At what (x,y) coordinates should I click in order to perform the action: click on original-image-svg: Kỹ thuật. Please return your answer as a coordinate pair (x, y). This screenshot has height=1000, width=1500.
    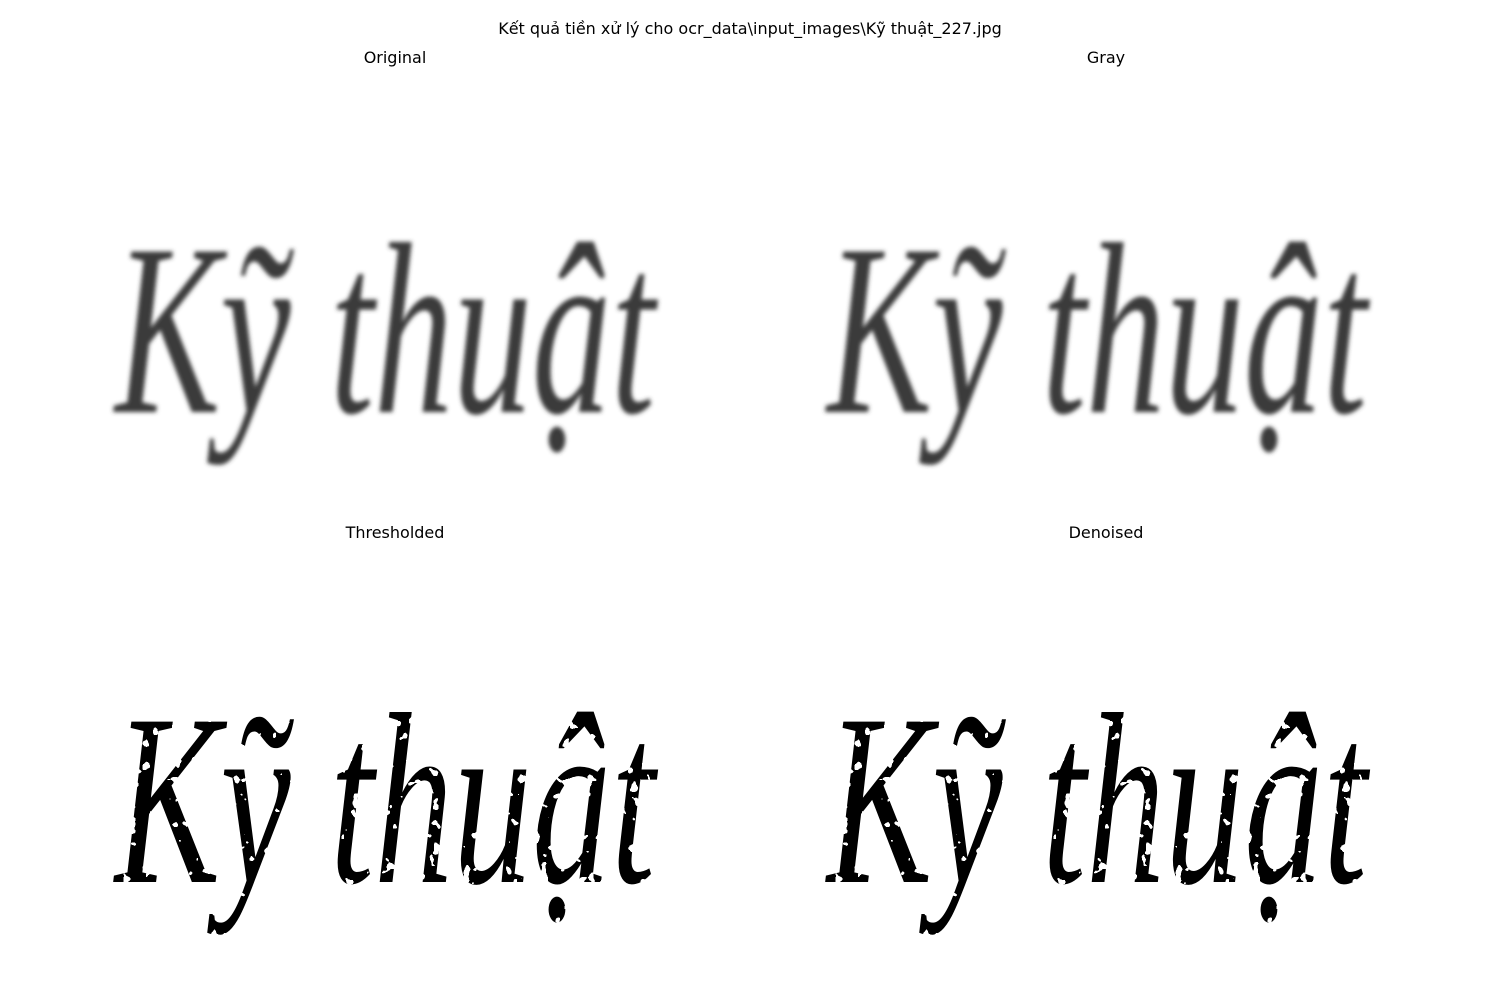
    Looking at the image, I should click on (385, 329).